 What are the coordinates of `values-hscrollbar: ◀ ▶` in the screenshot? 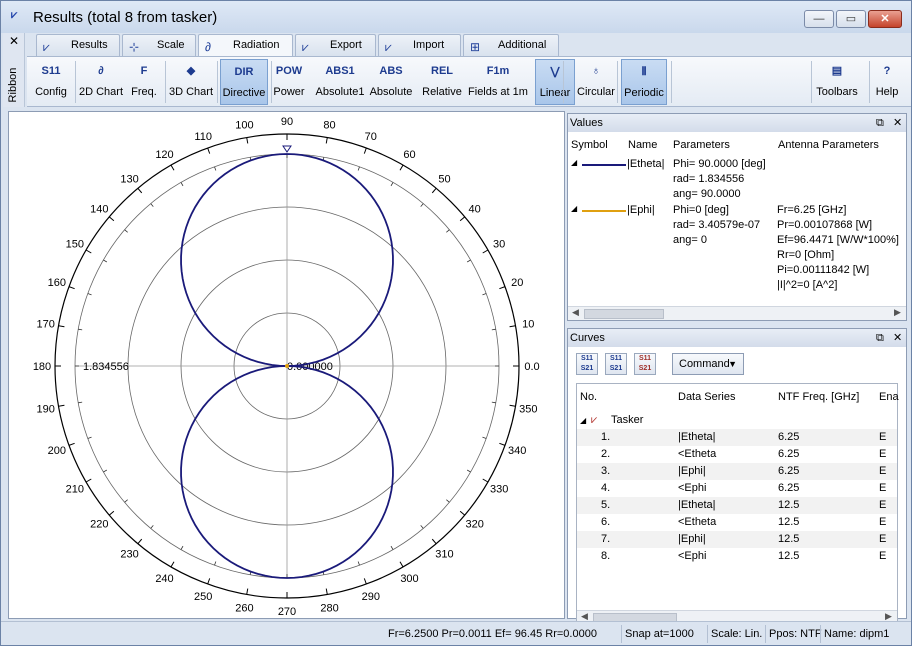 It's located at (737, 313).